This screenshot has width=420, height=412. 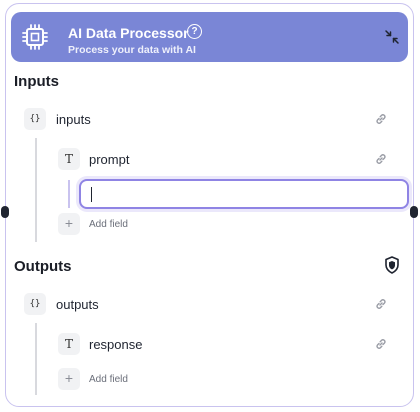 What do you see at coordinates (392, 37) in the screenshot?
I see `collapse-arrows-icon` at bounding box center [392, 37].